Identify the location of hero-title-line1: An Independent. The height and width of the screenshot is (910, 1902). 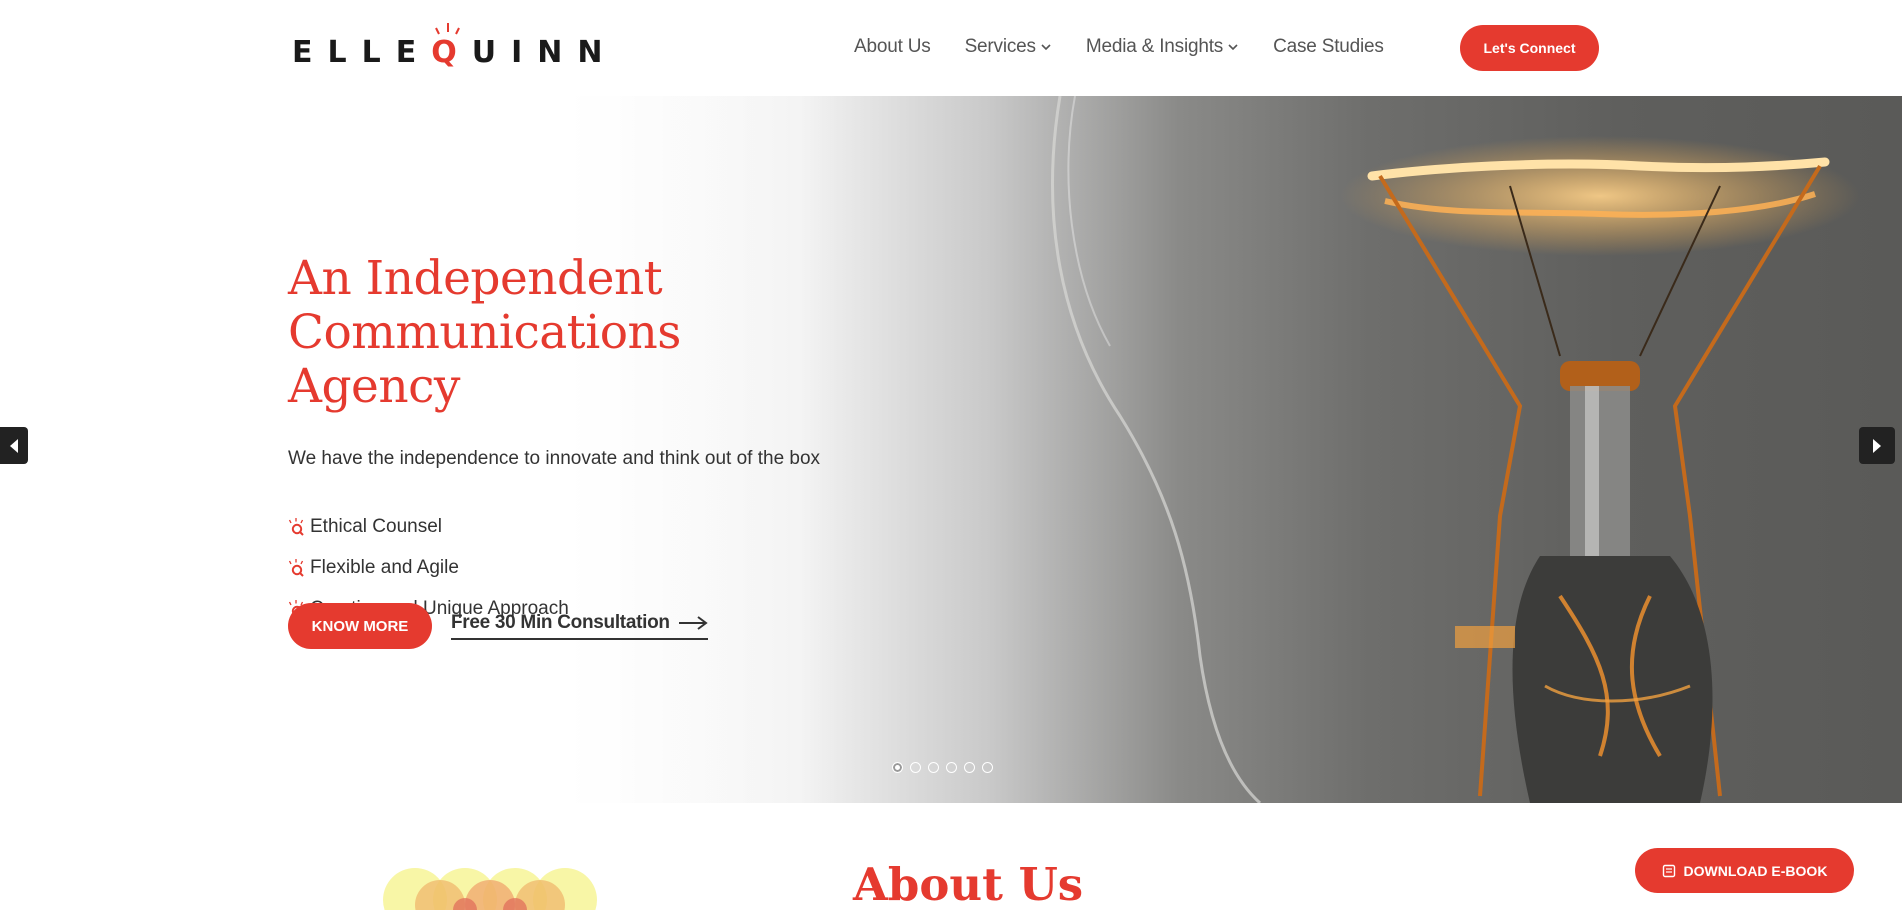
(475, 278).